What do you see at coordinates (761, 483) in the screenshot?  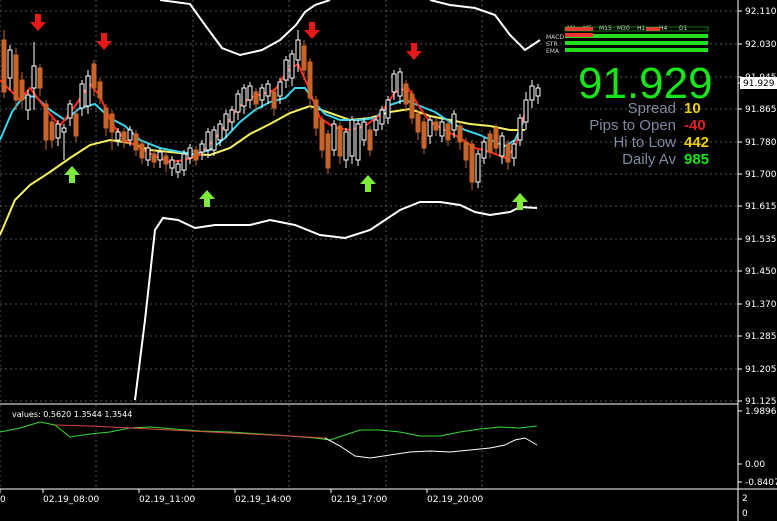 I see `indicator-tick-label: -0.8407` at bounding box center [761, 483].